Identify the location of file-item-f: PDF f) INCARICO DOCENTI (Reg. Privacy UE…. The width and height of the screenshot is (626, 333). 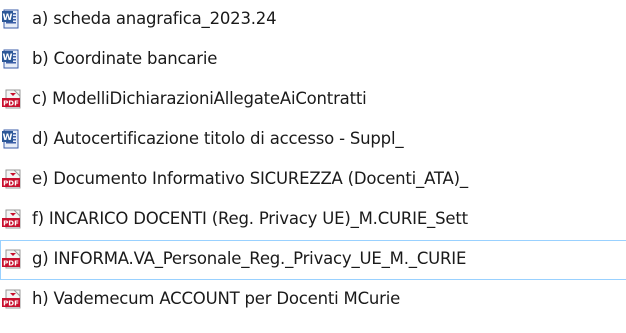
(313, 220).